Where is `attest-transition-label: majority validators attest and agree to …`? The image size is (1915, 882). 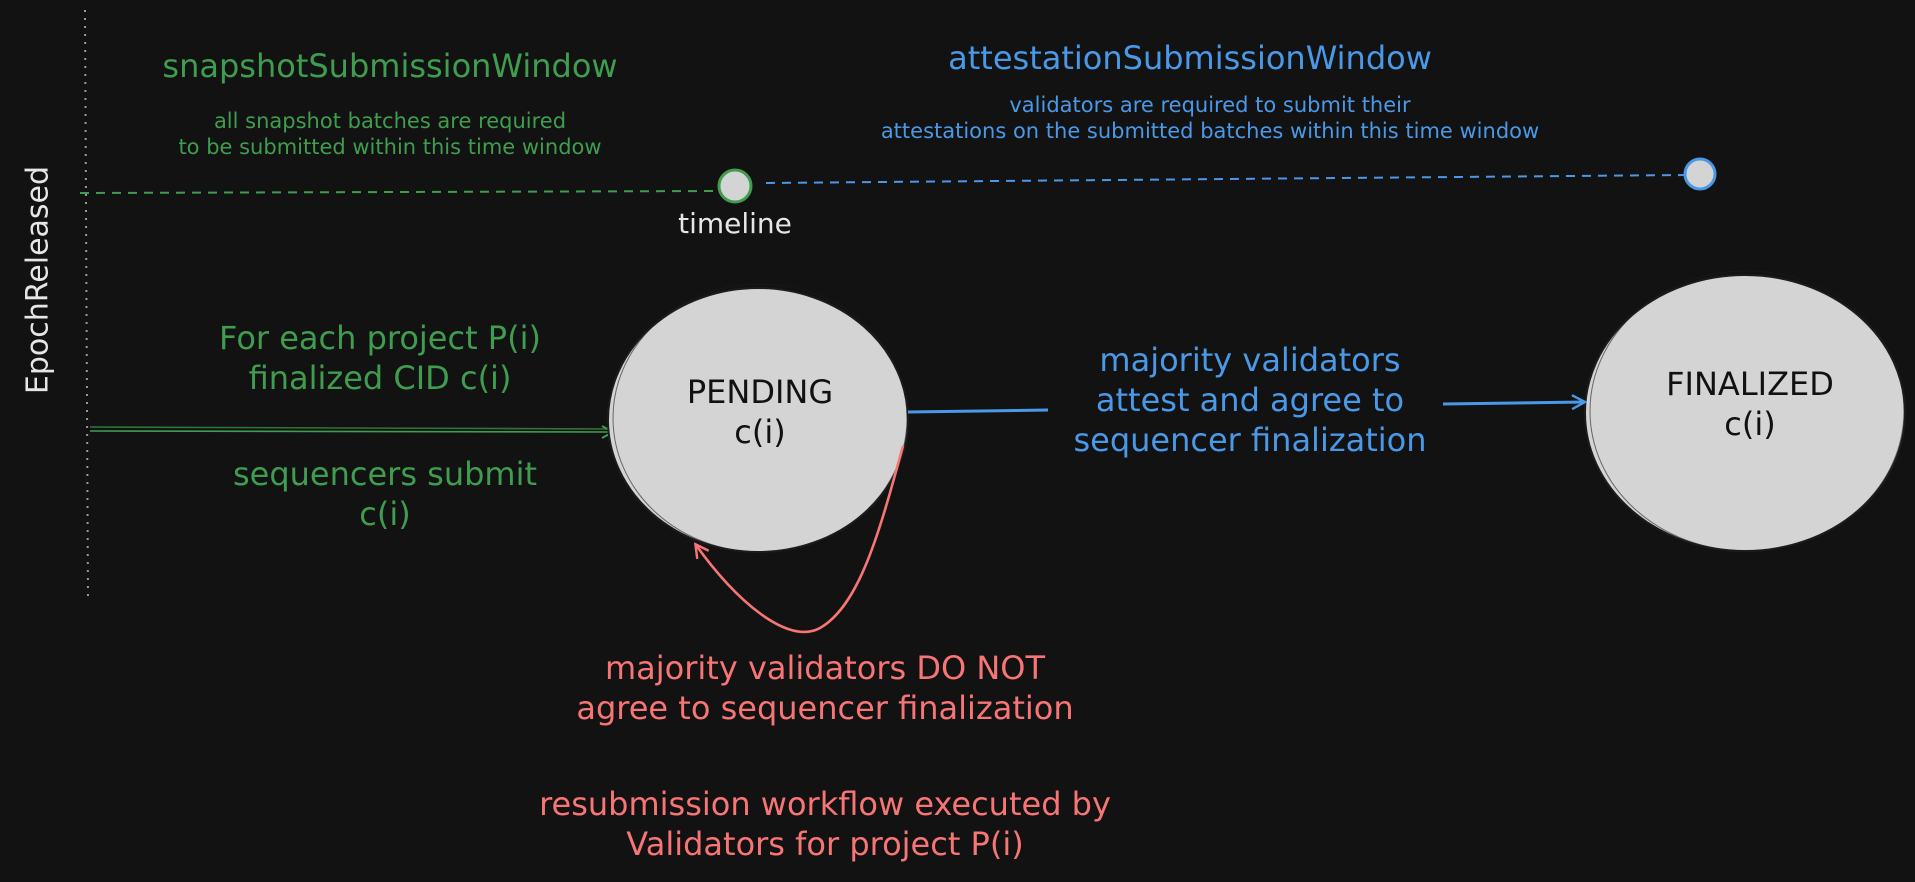 attest-transition-label: majority validators attest and agree to … is located at coordinates (1250, 400).